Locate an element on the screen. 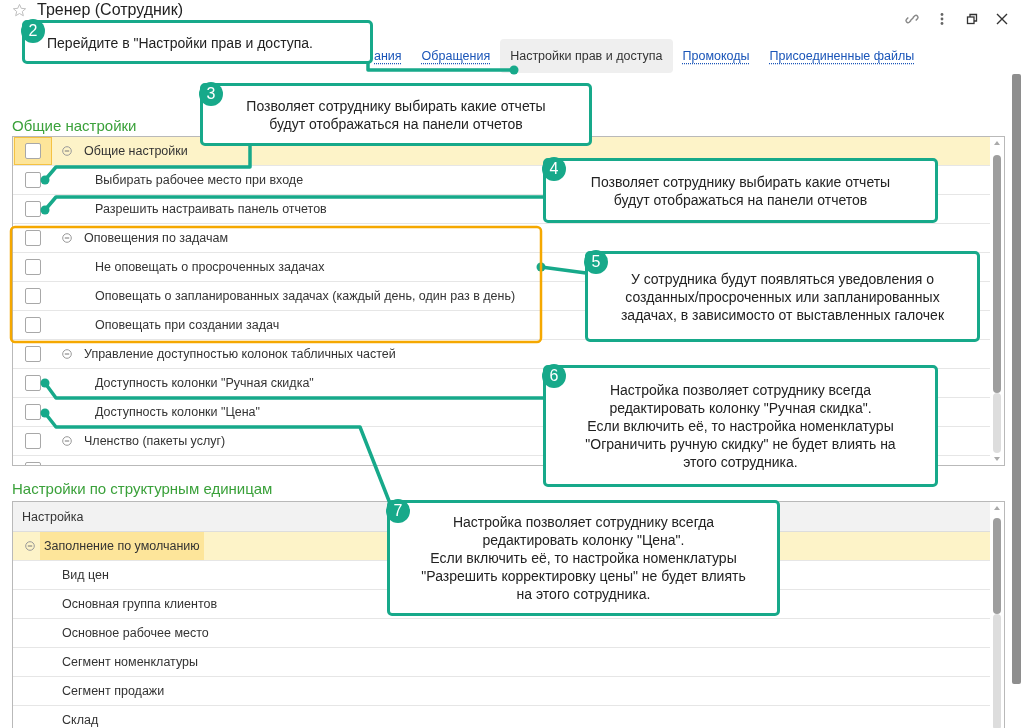 Image resolution: width=1024 pixels, height=728 pixels. tab: Присоединенные файлы is located at coordinates (842, 56).